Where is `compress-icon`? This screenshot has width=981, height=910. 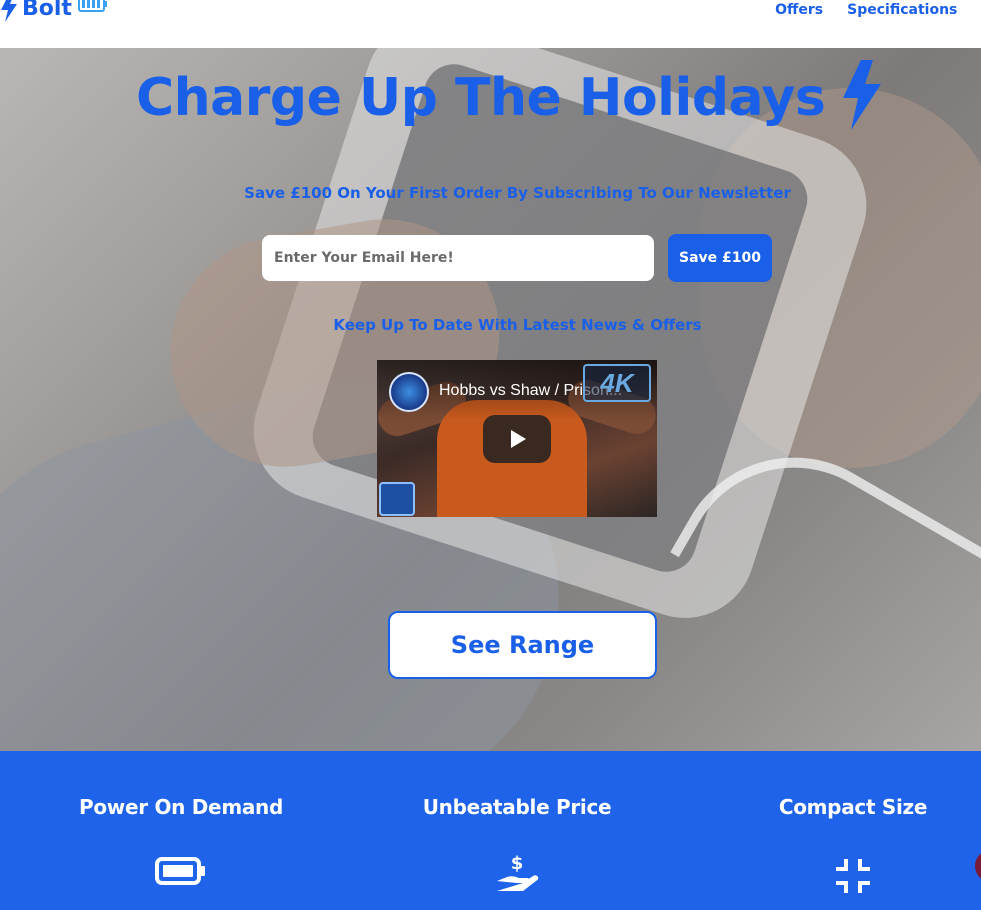
compress-icon is located at coordinates (853, 876).